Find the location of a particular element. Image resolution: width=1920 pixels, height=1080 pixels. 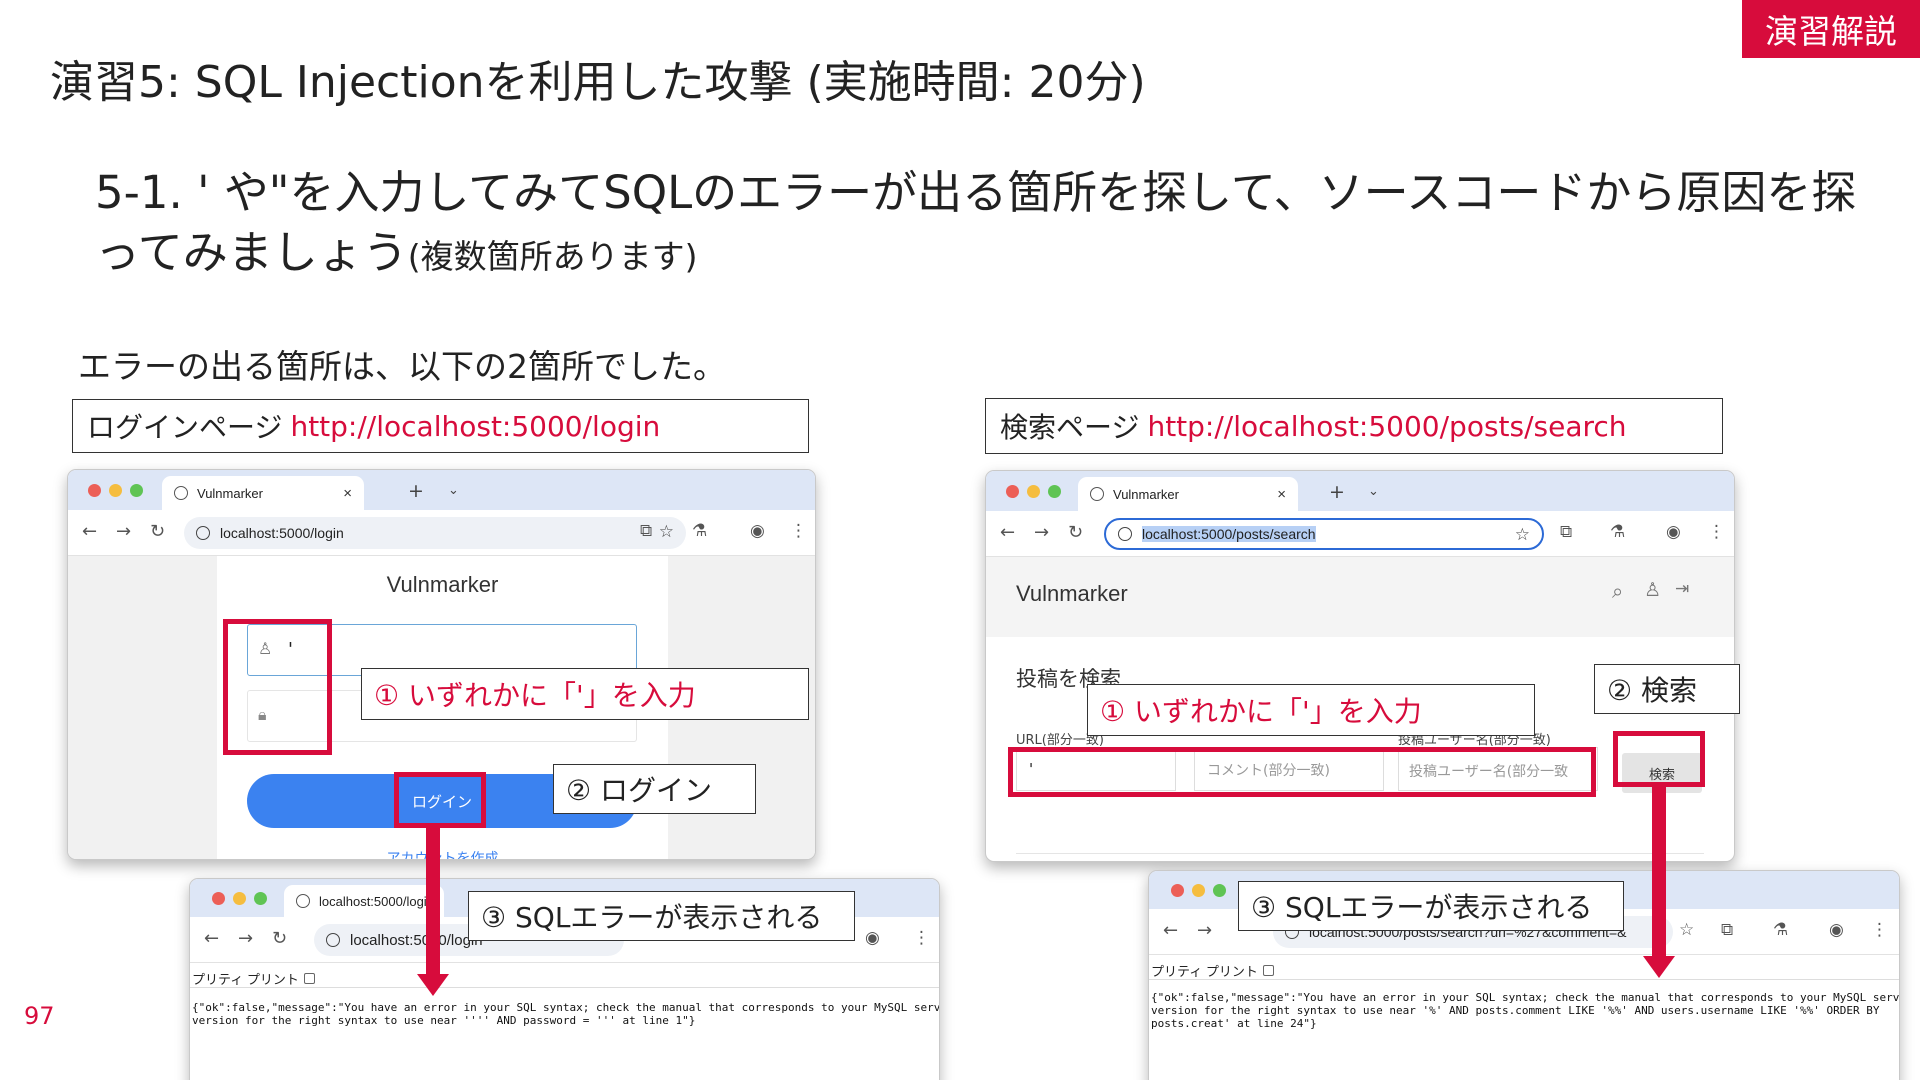

login-url-label-box: ログインページ http://localhost:5000/login is located at coordinates (440, 426).